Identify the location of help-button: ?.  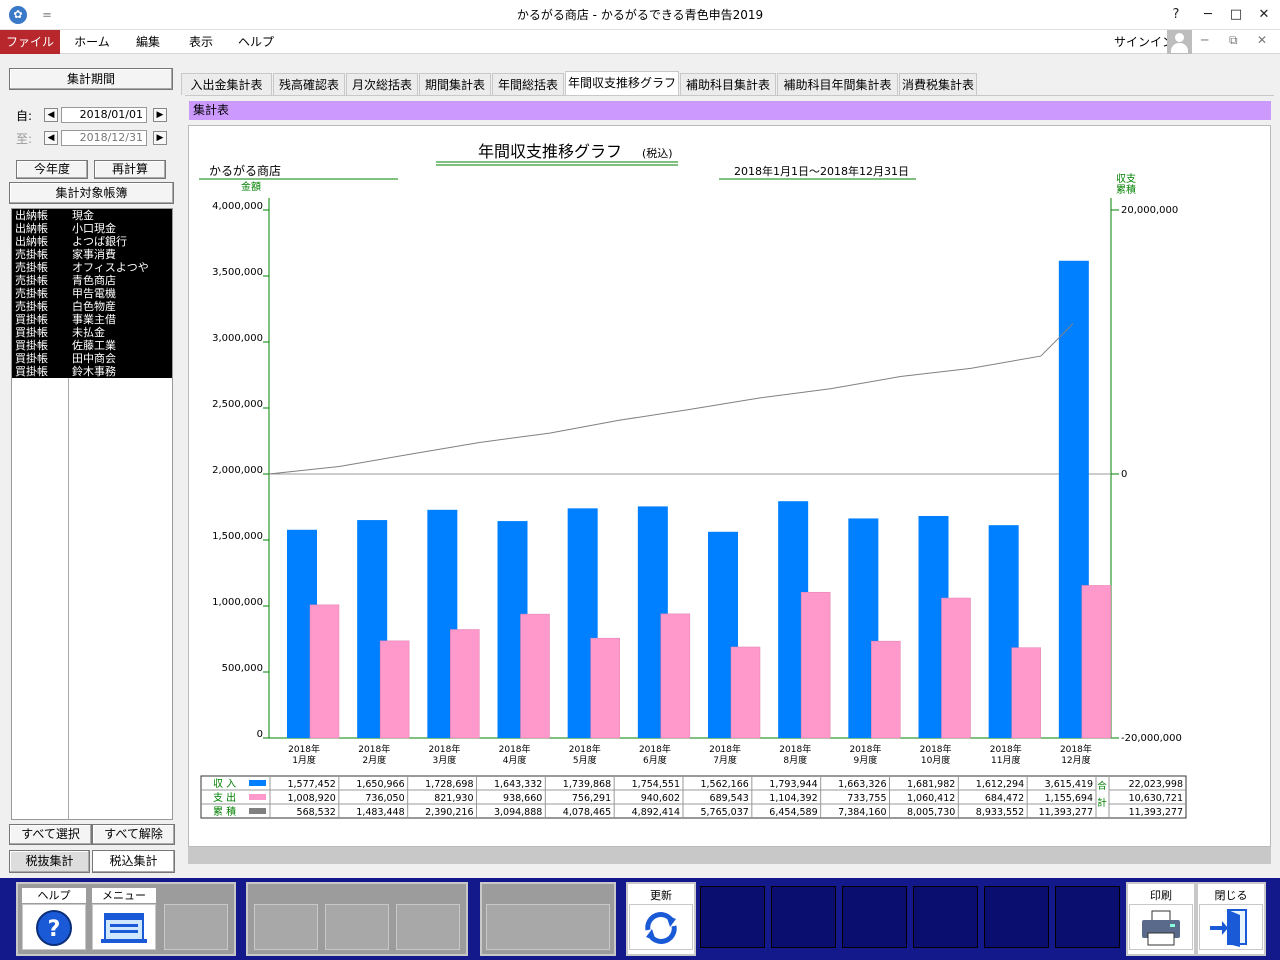
(54, 927).